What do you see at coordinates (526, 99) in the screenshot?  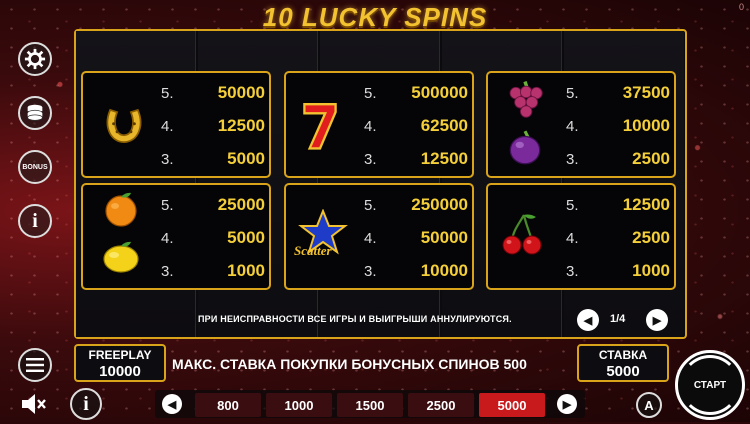 I see `grapes-icon` at bounding box center [526, 99].